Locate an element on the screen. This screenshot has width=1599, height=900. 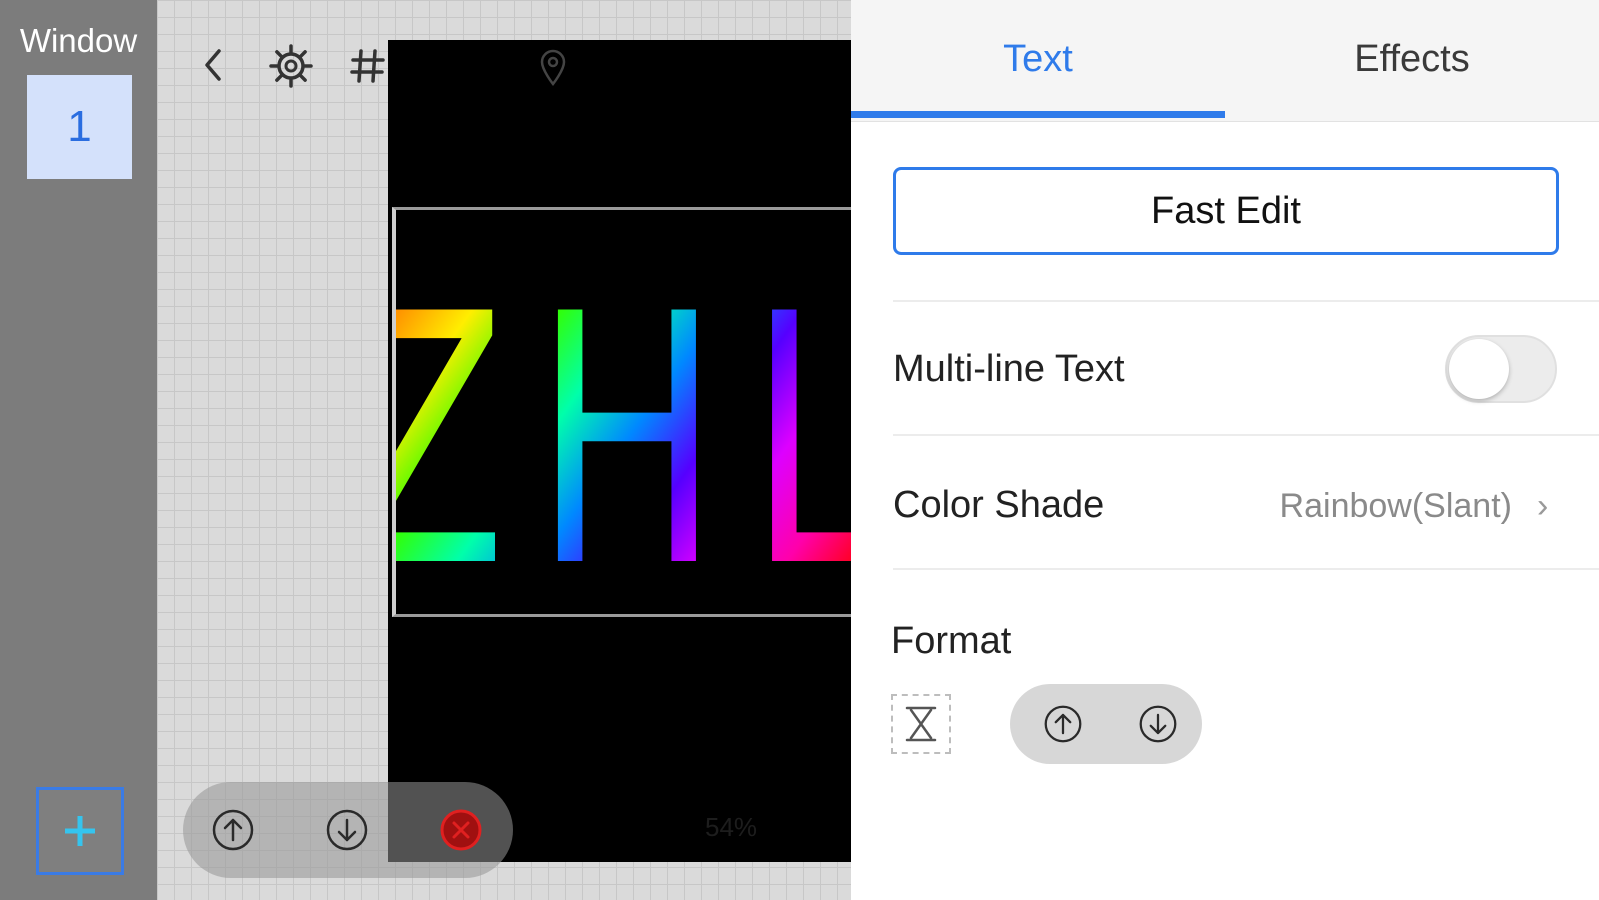
back-button is located at coordinates (213, 65).